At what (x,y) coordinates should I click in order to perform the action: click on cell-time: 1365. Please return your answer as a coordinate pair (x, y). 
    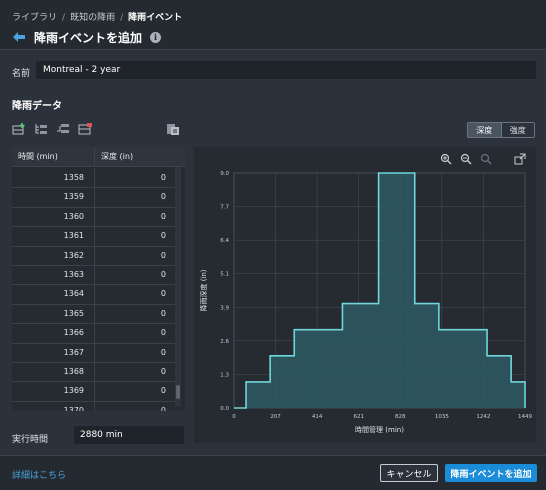
    Looking at the image, I should click on (53, 314).